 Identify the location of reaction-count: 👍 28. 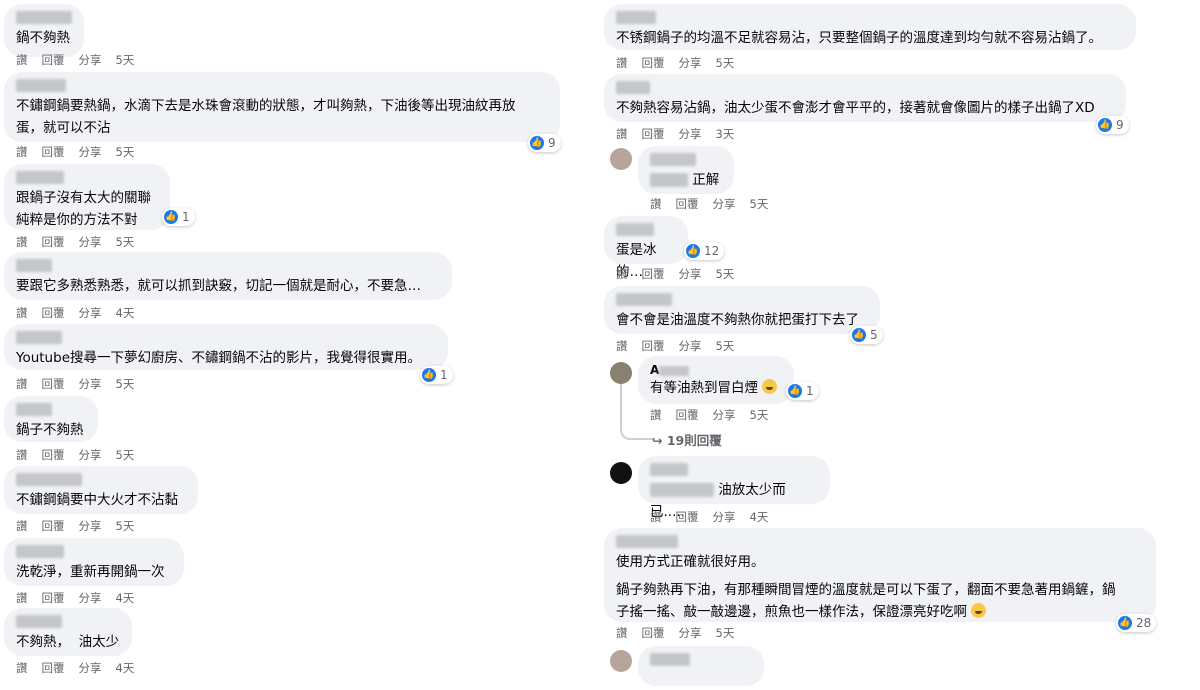
(1136, 623).